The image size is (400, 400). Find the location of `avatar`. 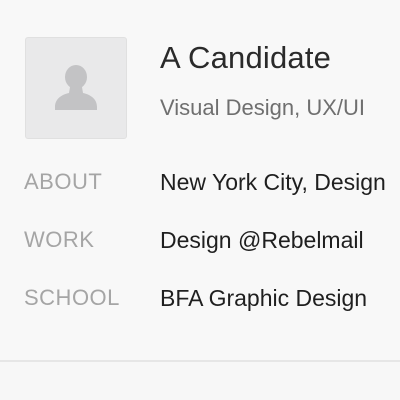

avatar is located at coordinates (76, 88).